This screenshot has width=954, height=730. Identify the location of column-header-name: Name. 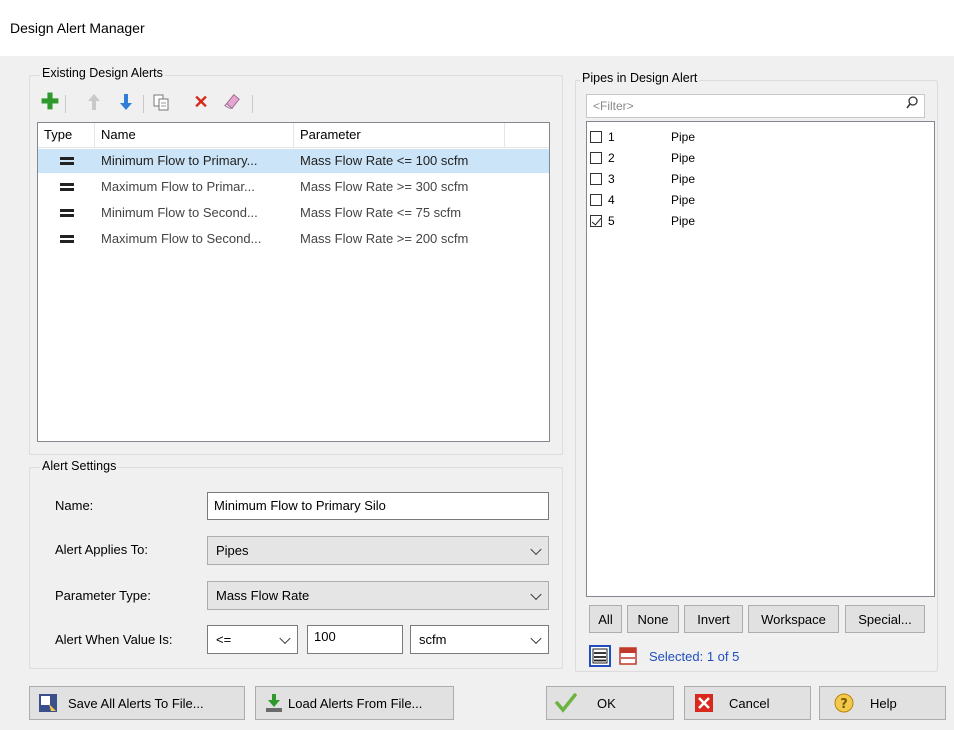
(194, 135).